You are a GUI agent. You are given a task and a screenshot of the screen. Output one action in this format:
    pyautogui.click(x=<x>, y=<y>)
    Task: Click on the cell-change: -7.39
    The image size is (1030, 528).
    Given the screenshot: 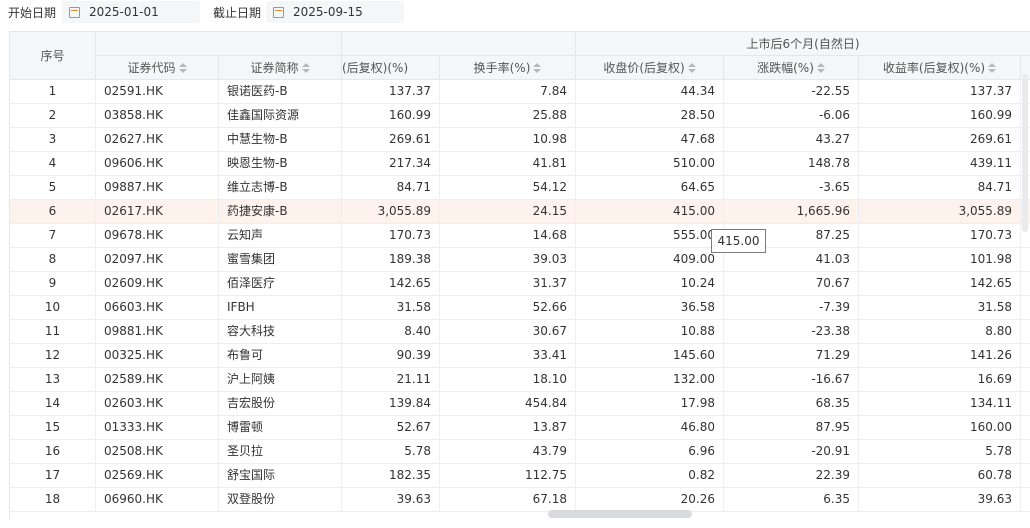 What is the action you would take?
    pyautogui.click(x=791, y=308)
    